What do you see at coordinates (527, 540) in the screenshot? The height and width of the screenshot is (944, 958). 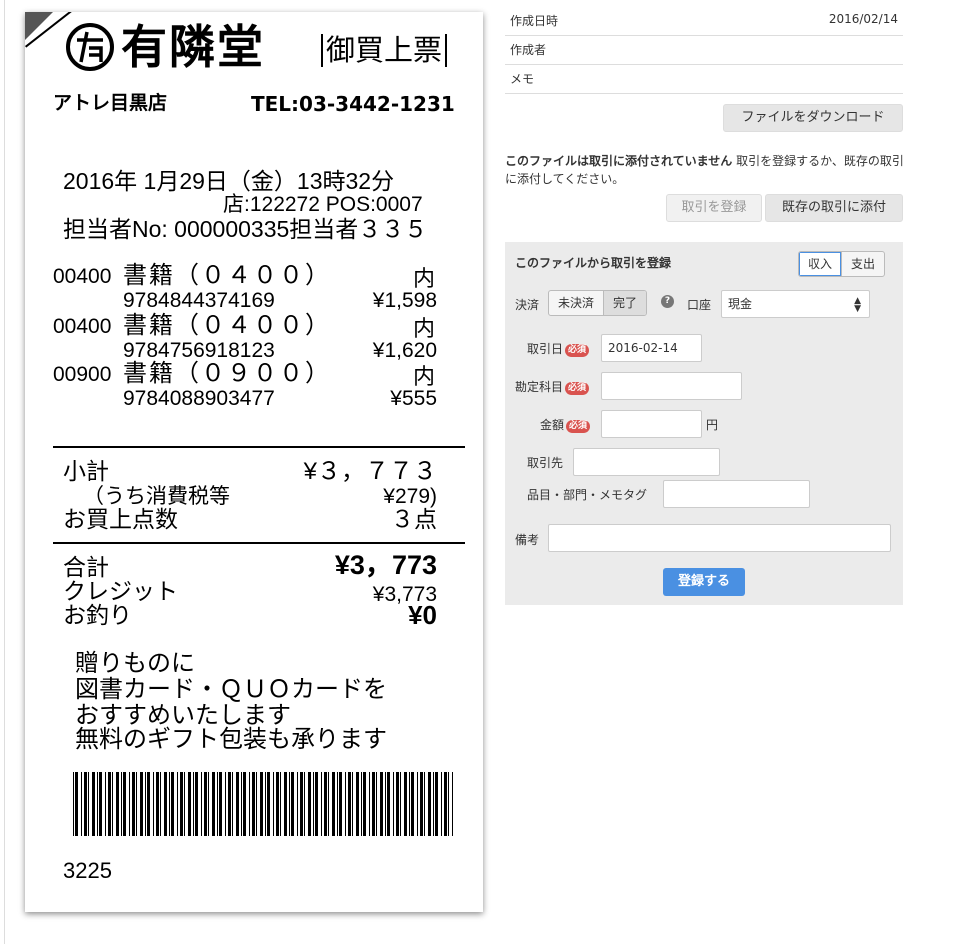 I see `remarks-label: 備考` at bounding box center [527, 540].